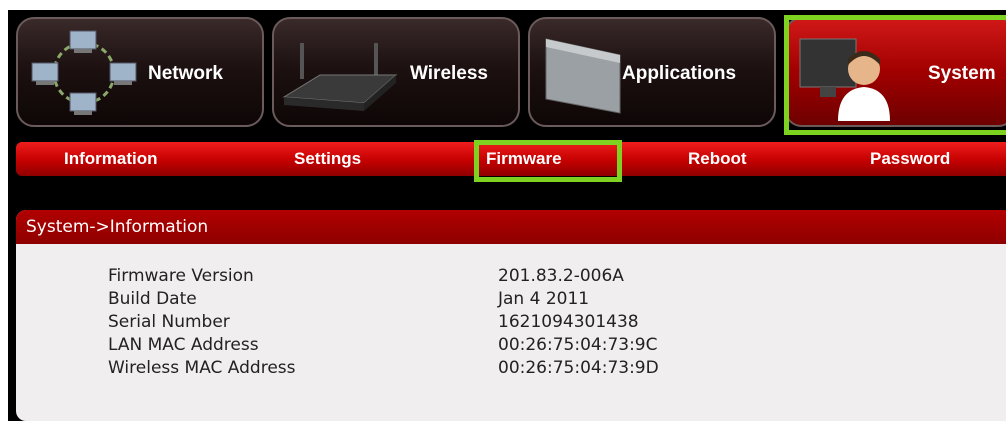 This screenshot has width=1006, height=421. Describe the element at coordinates (962, 73) in the screenshot. I see `tab-system-label: System` at that location.